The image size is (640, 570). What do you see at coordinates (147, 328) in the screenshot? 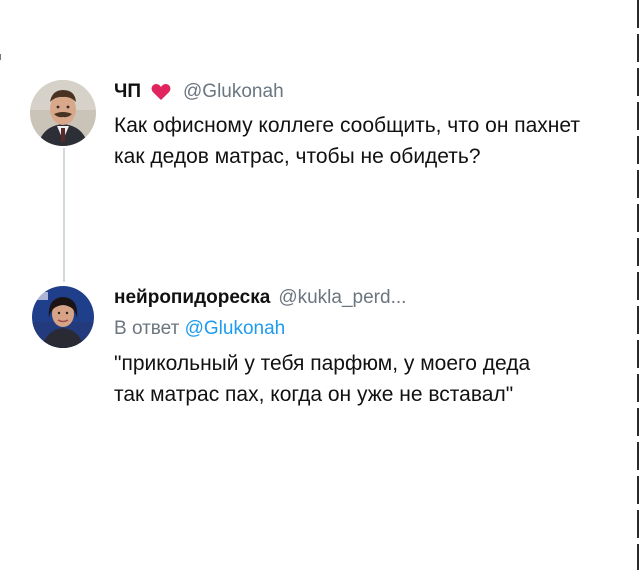
I see `reply-prefix: В ответ` at bounding box center [147, 328].